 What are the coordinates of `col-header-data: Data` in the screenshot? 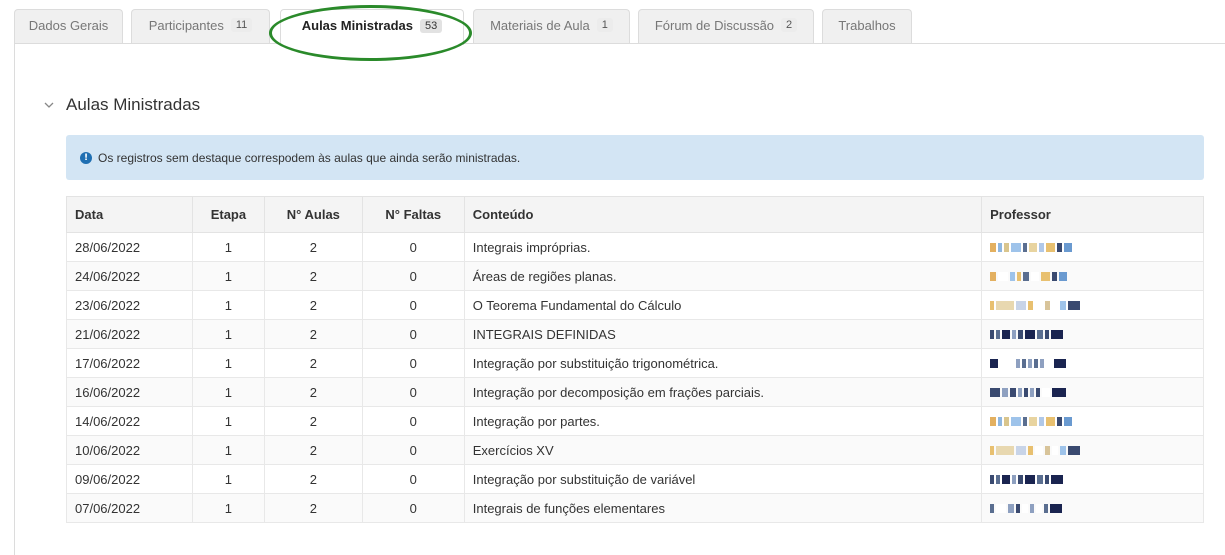 It's located at (129, 214).